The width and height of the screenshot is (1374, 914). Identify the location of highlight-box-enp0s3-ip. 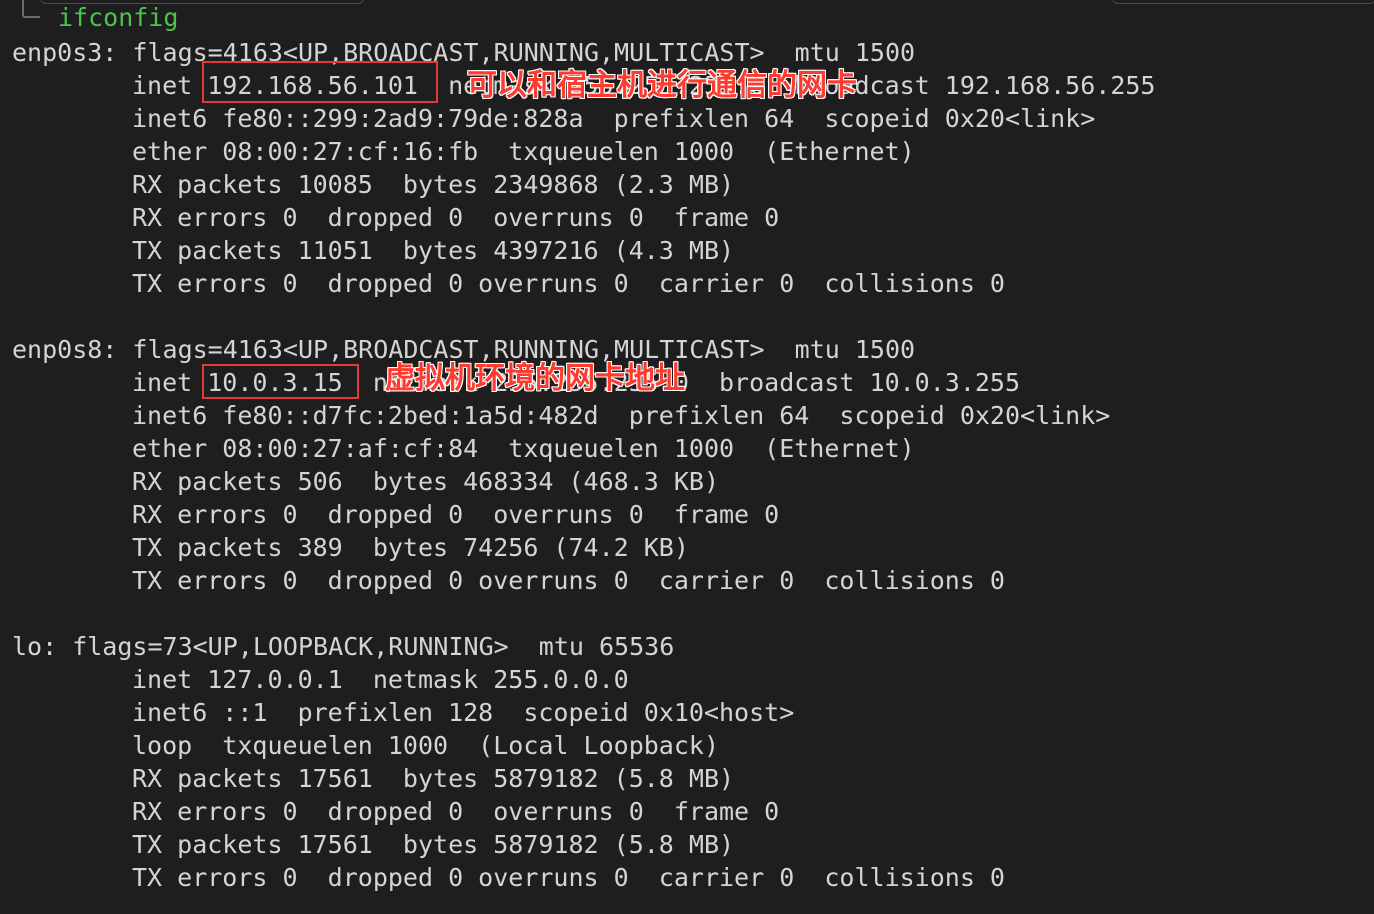
(320, 82).